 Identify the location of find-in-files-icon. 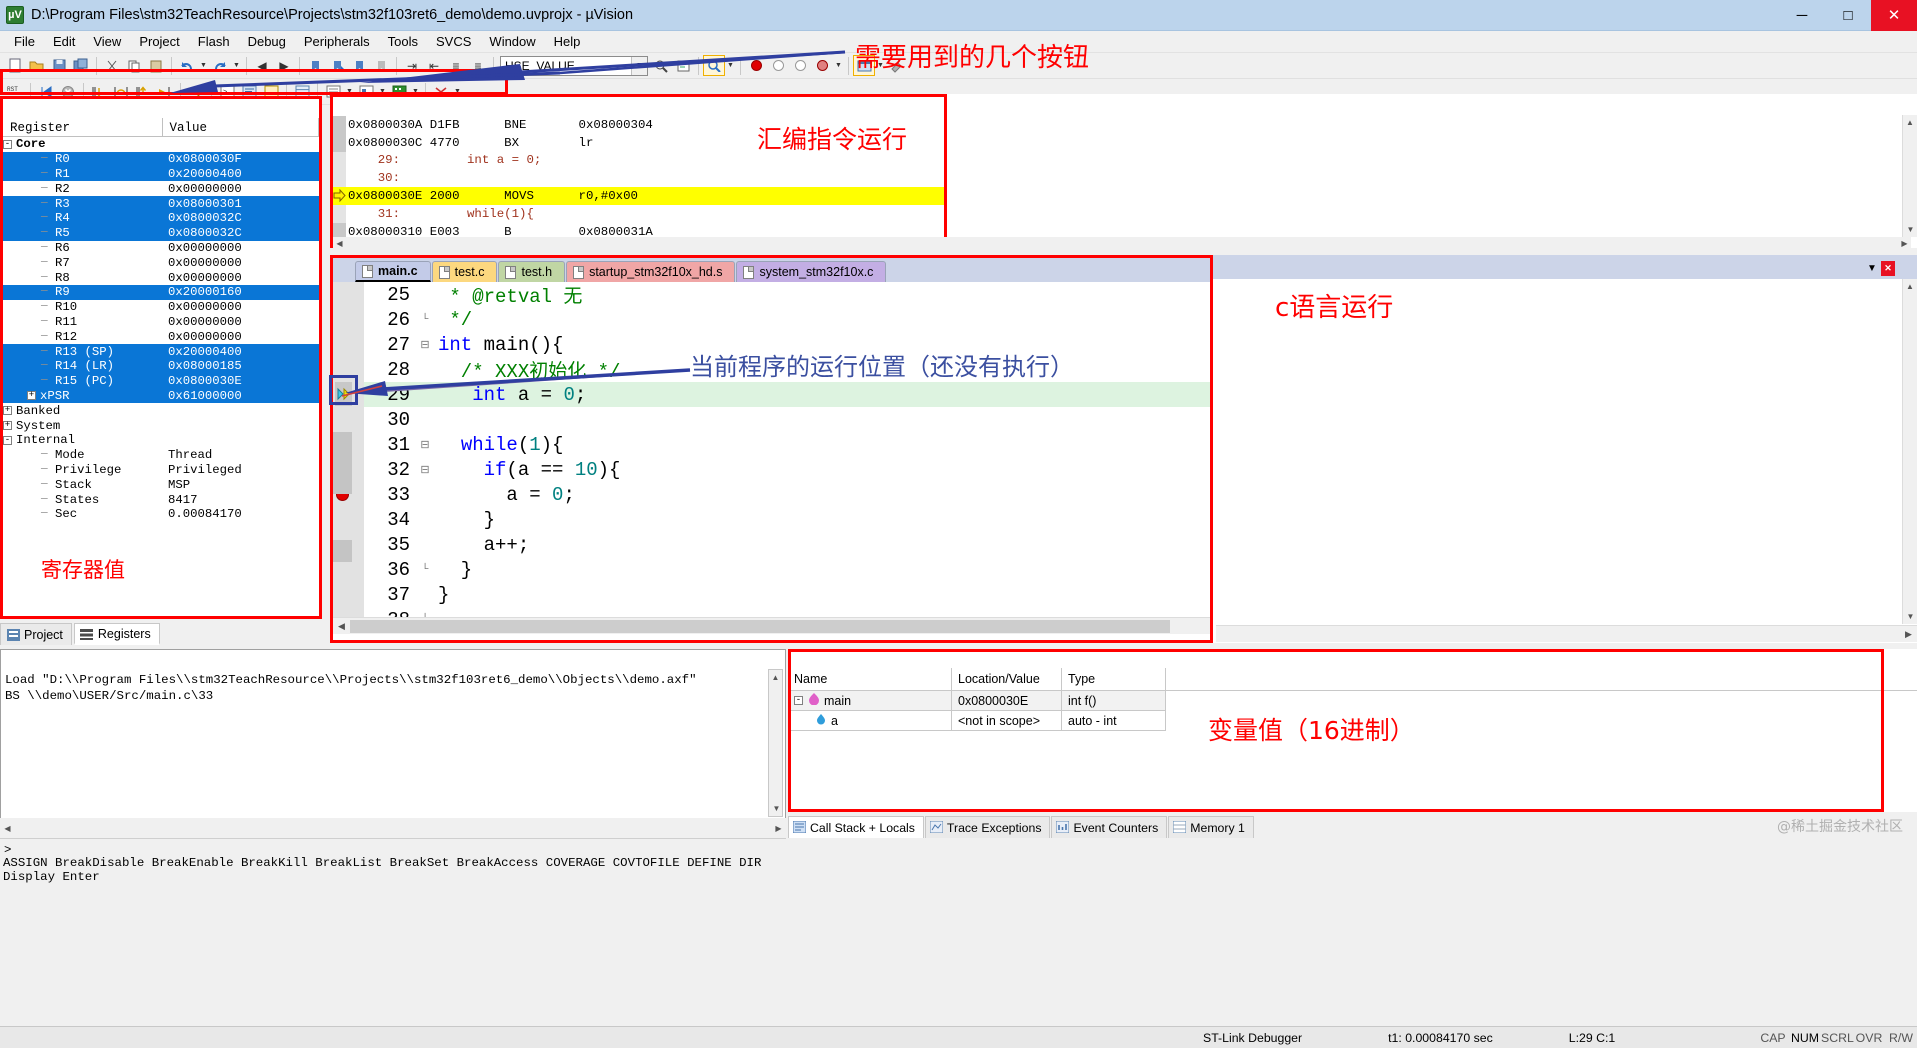
(661, 65).